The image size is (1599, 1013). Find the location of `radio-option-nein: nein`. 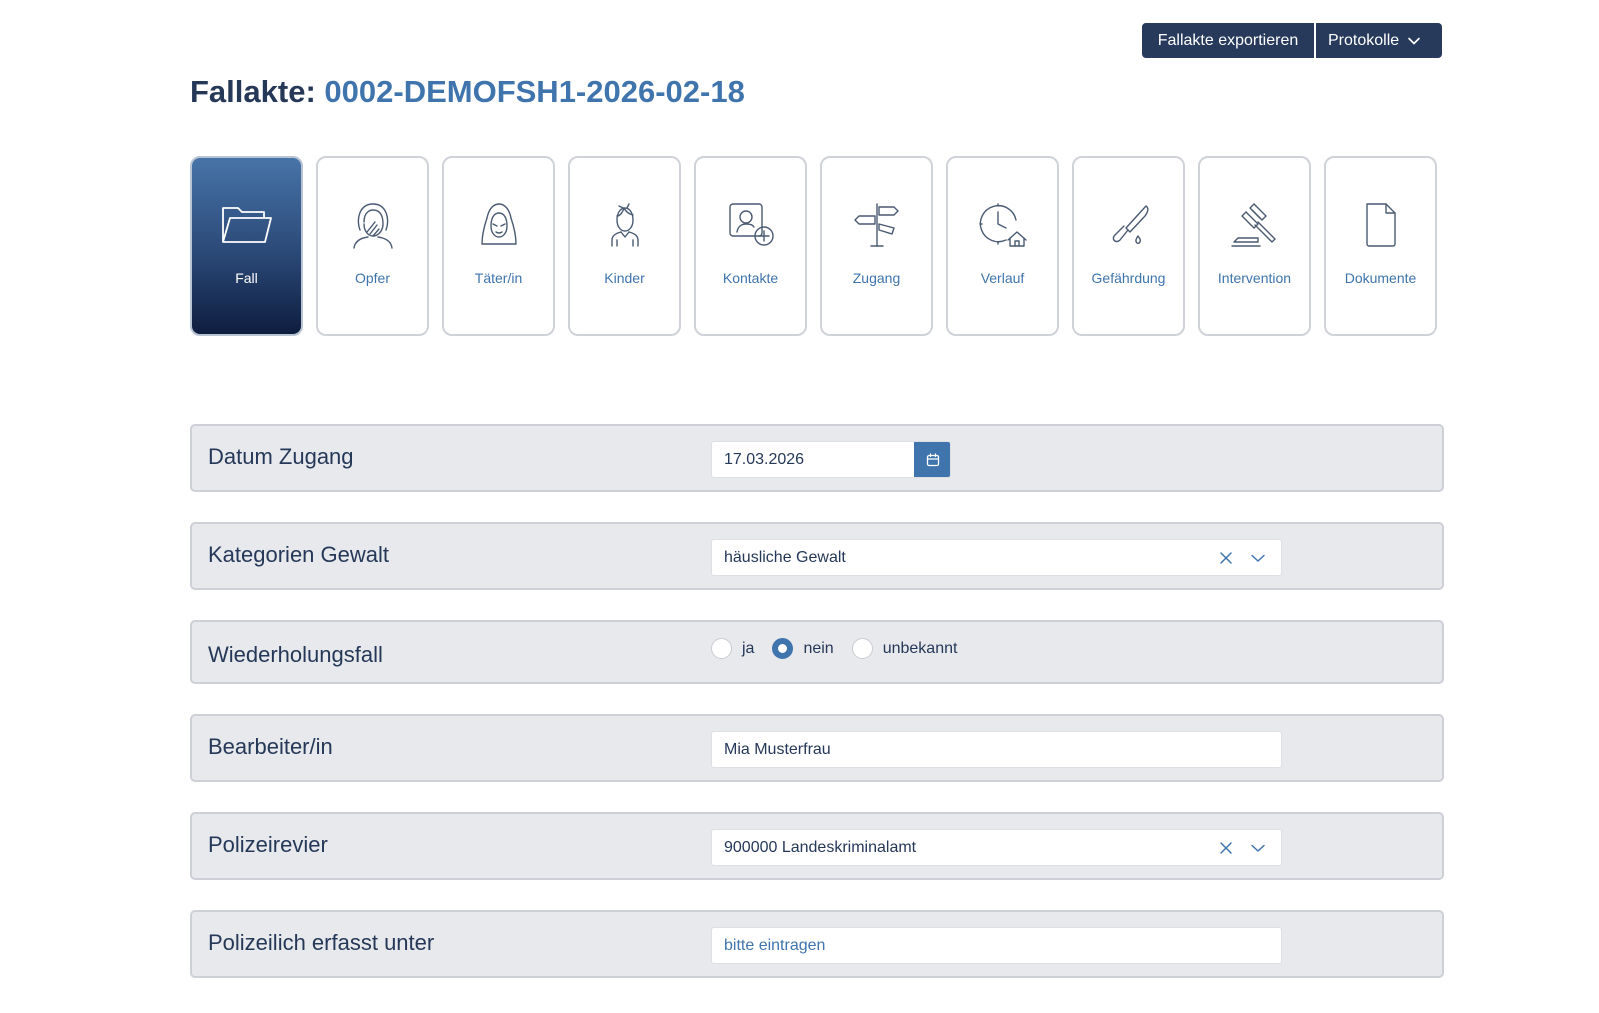

radio-option-nein: nein is located at coordinates (803, 648).